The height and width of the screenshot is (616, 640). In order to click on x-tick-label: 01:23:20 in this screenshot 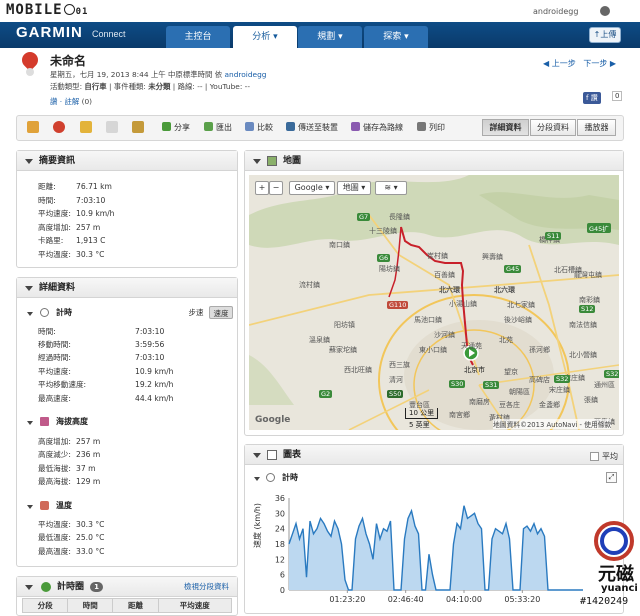, I will do `click(347, 599)`.